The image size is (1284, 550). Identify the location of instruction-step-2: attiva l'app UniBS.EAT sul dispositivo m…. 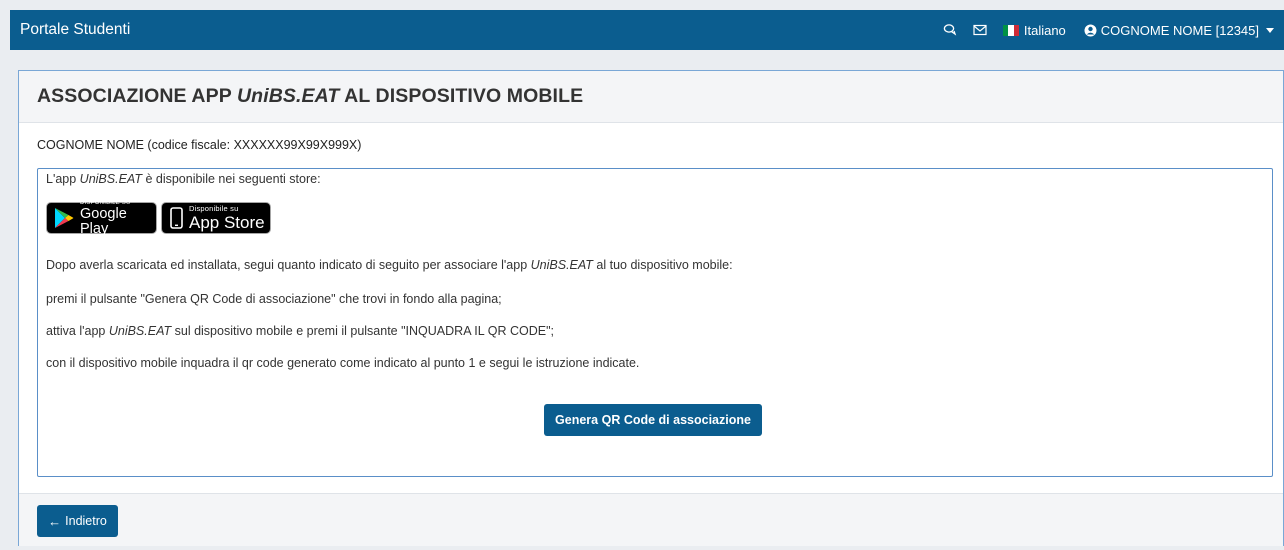
(300, 331).